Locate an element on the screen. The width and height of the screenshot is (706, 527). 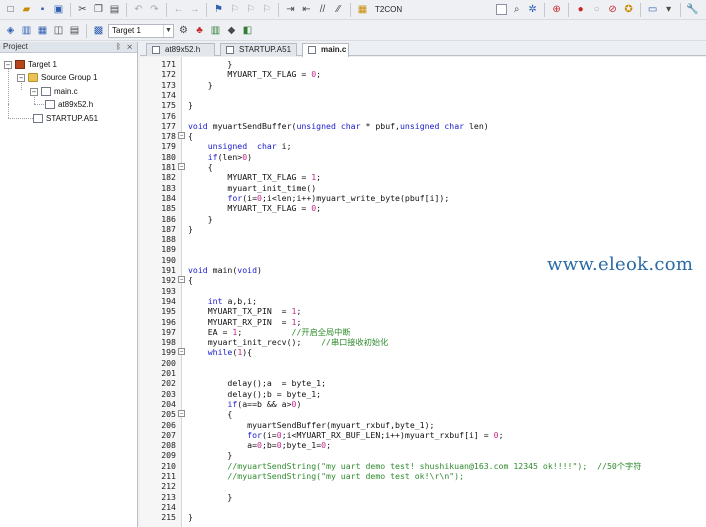
code-line: 202 delay();a = byte_1; is located at coordinates (423, 383).